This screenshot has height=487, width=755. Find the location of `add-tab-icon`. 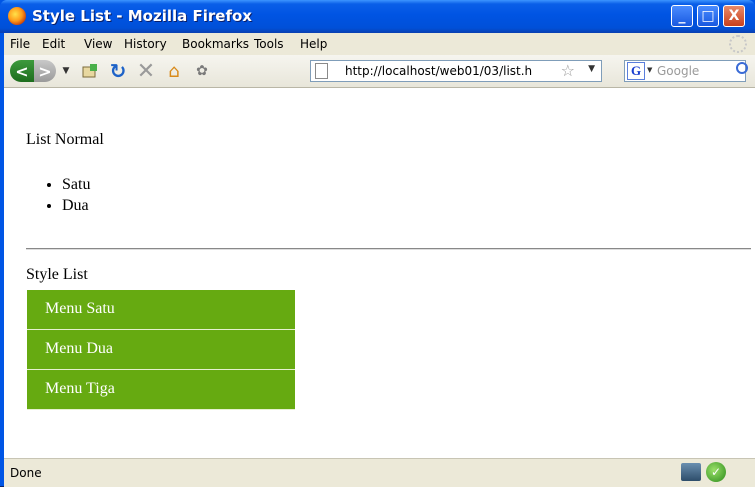

add-tab-icon is located at coordinates (90, 71).